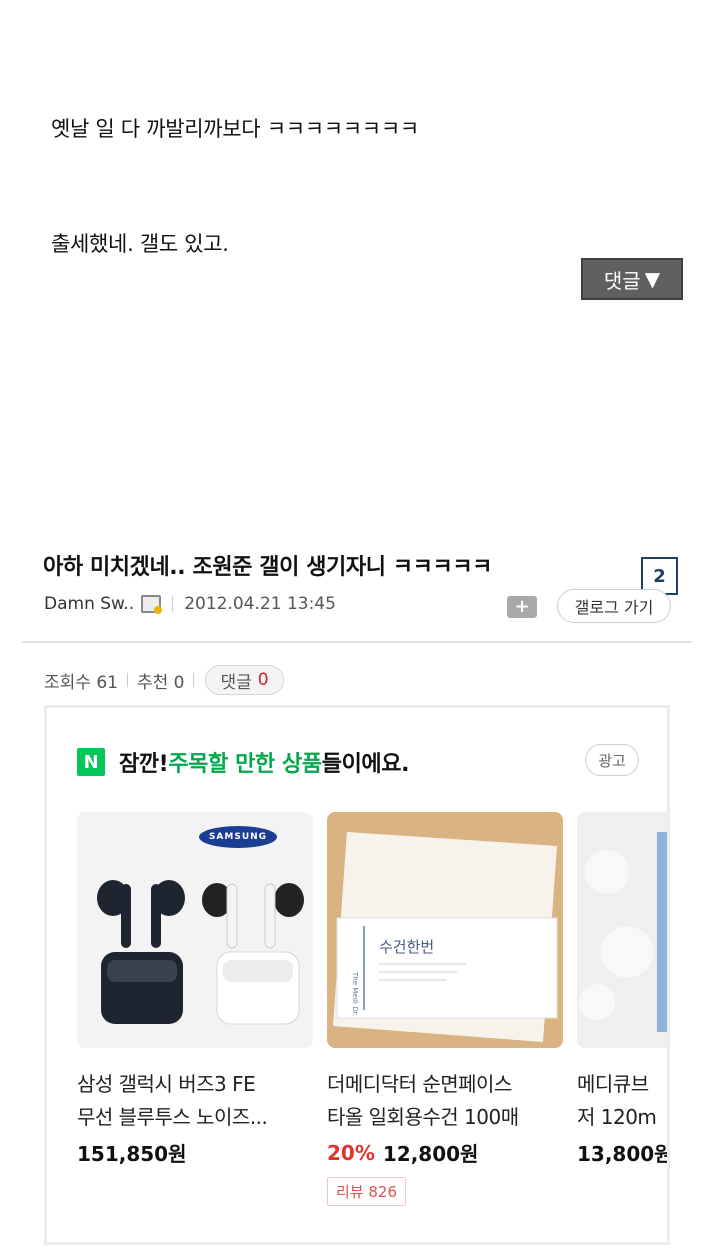 The height and width of the screenshot is (1248, 714). What do you see at coordinates (173, 604) in the screenshot?
I see `meta-divider` at bounding box center [173, 604].